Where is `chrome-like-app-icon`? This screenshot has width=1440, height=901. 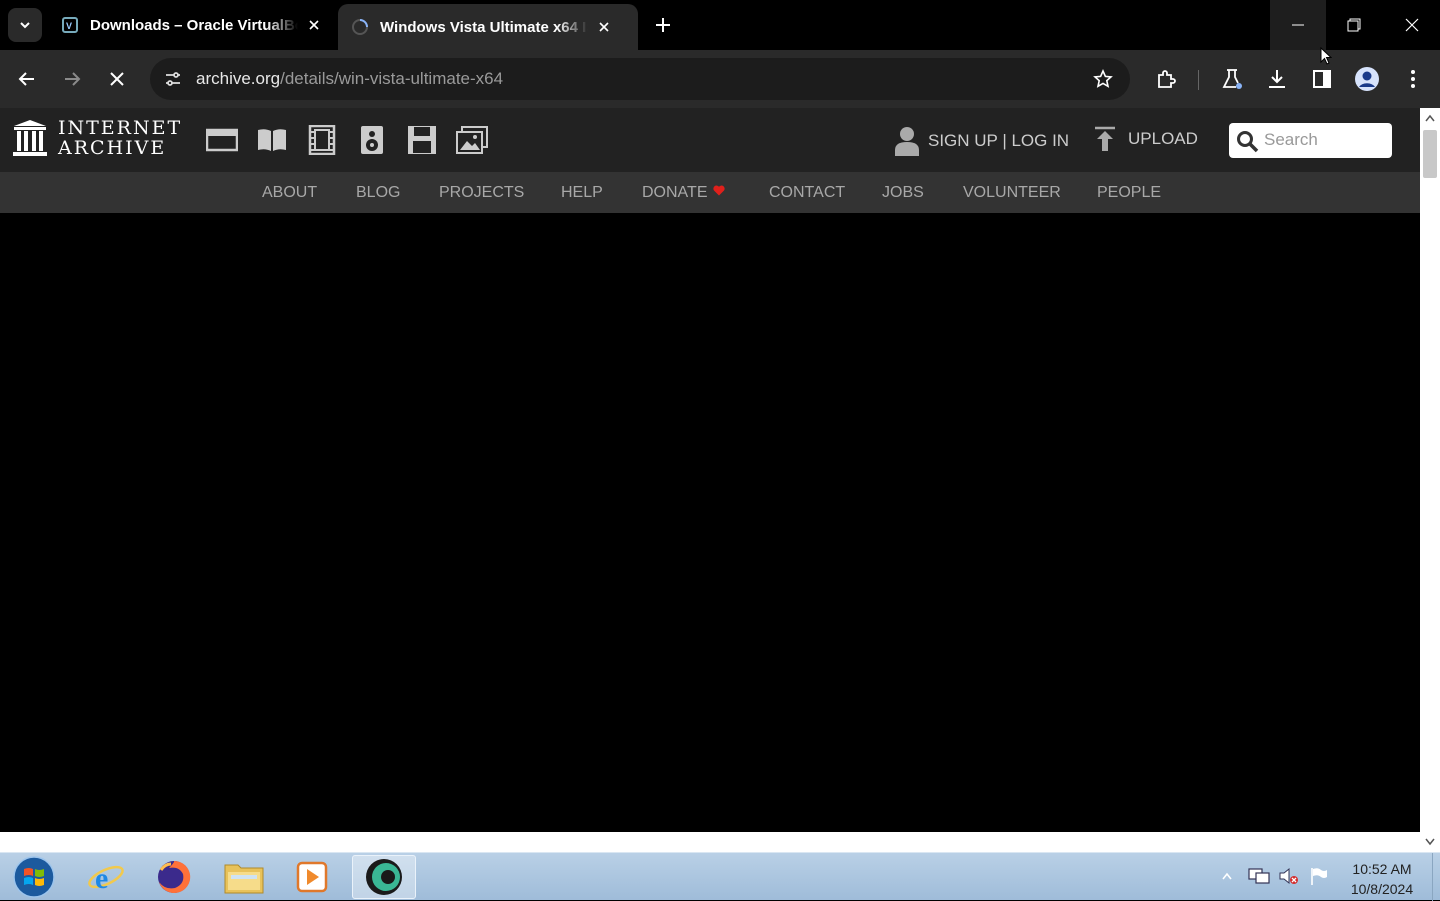 chrome-like-app-icon is located at coordinates (384, 877).